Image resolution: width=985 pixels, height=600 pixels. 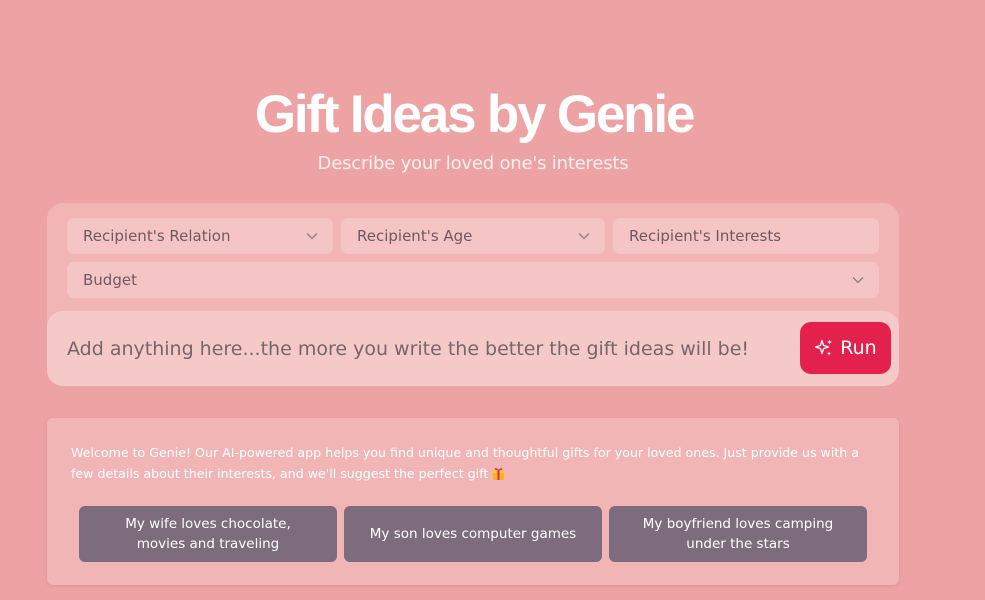 I want to click on budget-select: Budget, so click(x=473, y=280).